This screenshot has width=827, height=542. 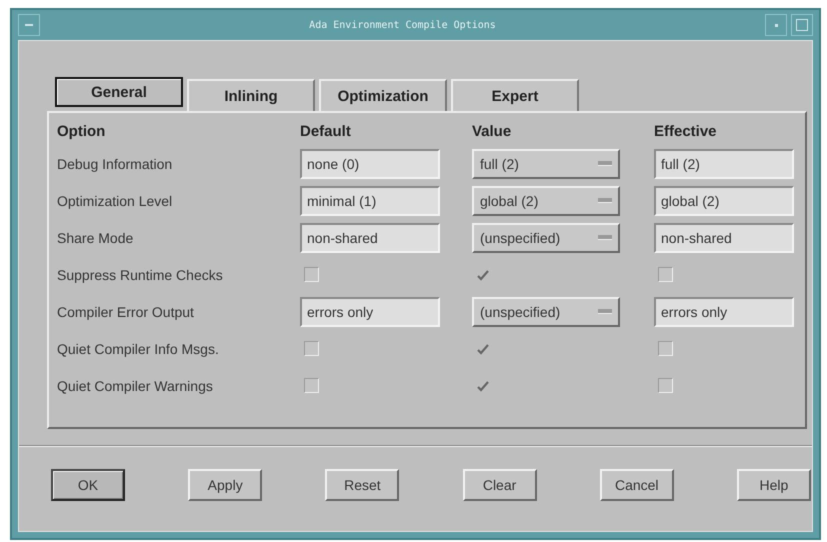 I want to click on dialog-button: Cancel, so click(x=637, y=485).